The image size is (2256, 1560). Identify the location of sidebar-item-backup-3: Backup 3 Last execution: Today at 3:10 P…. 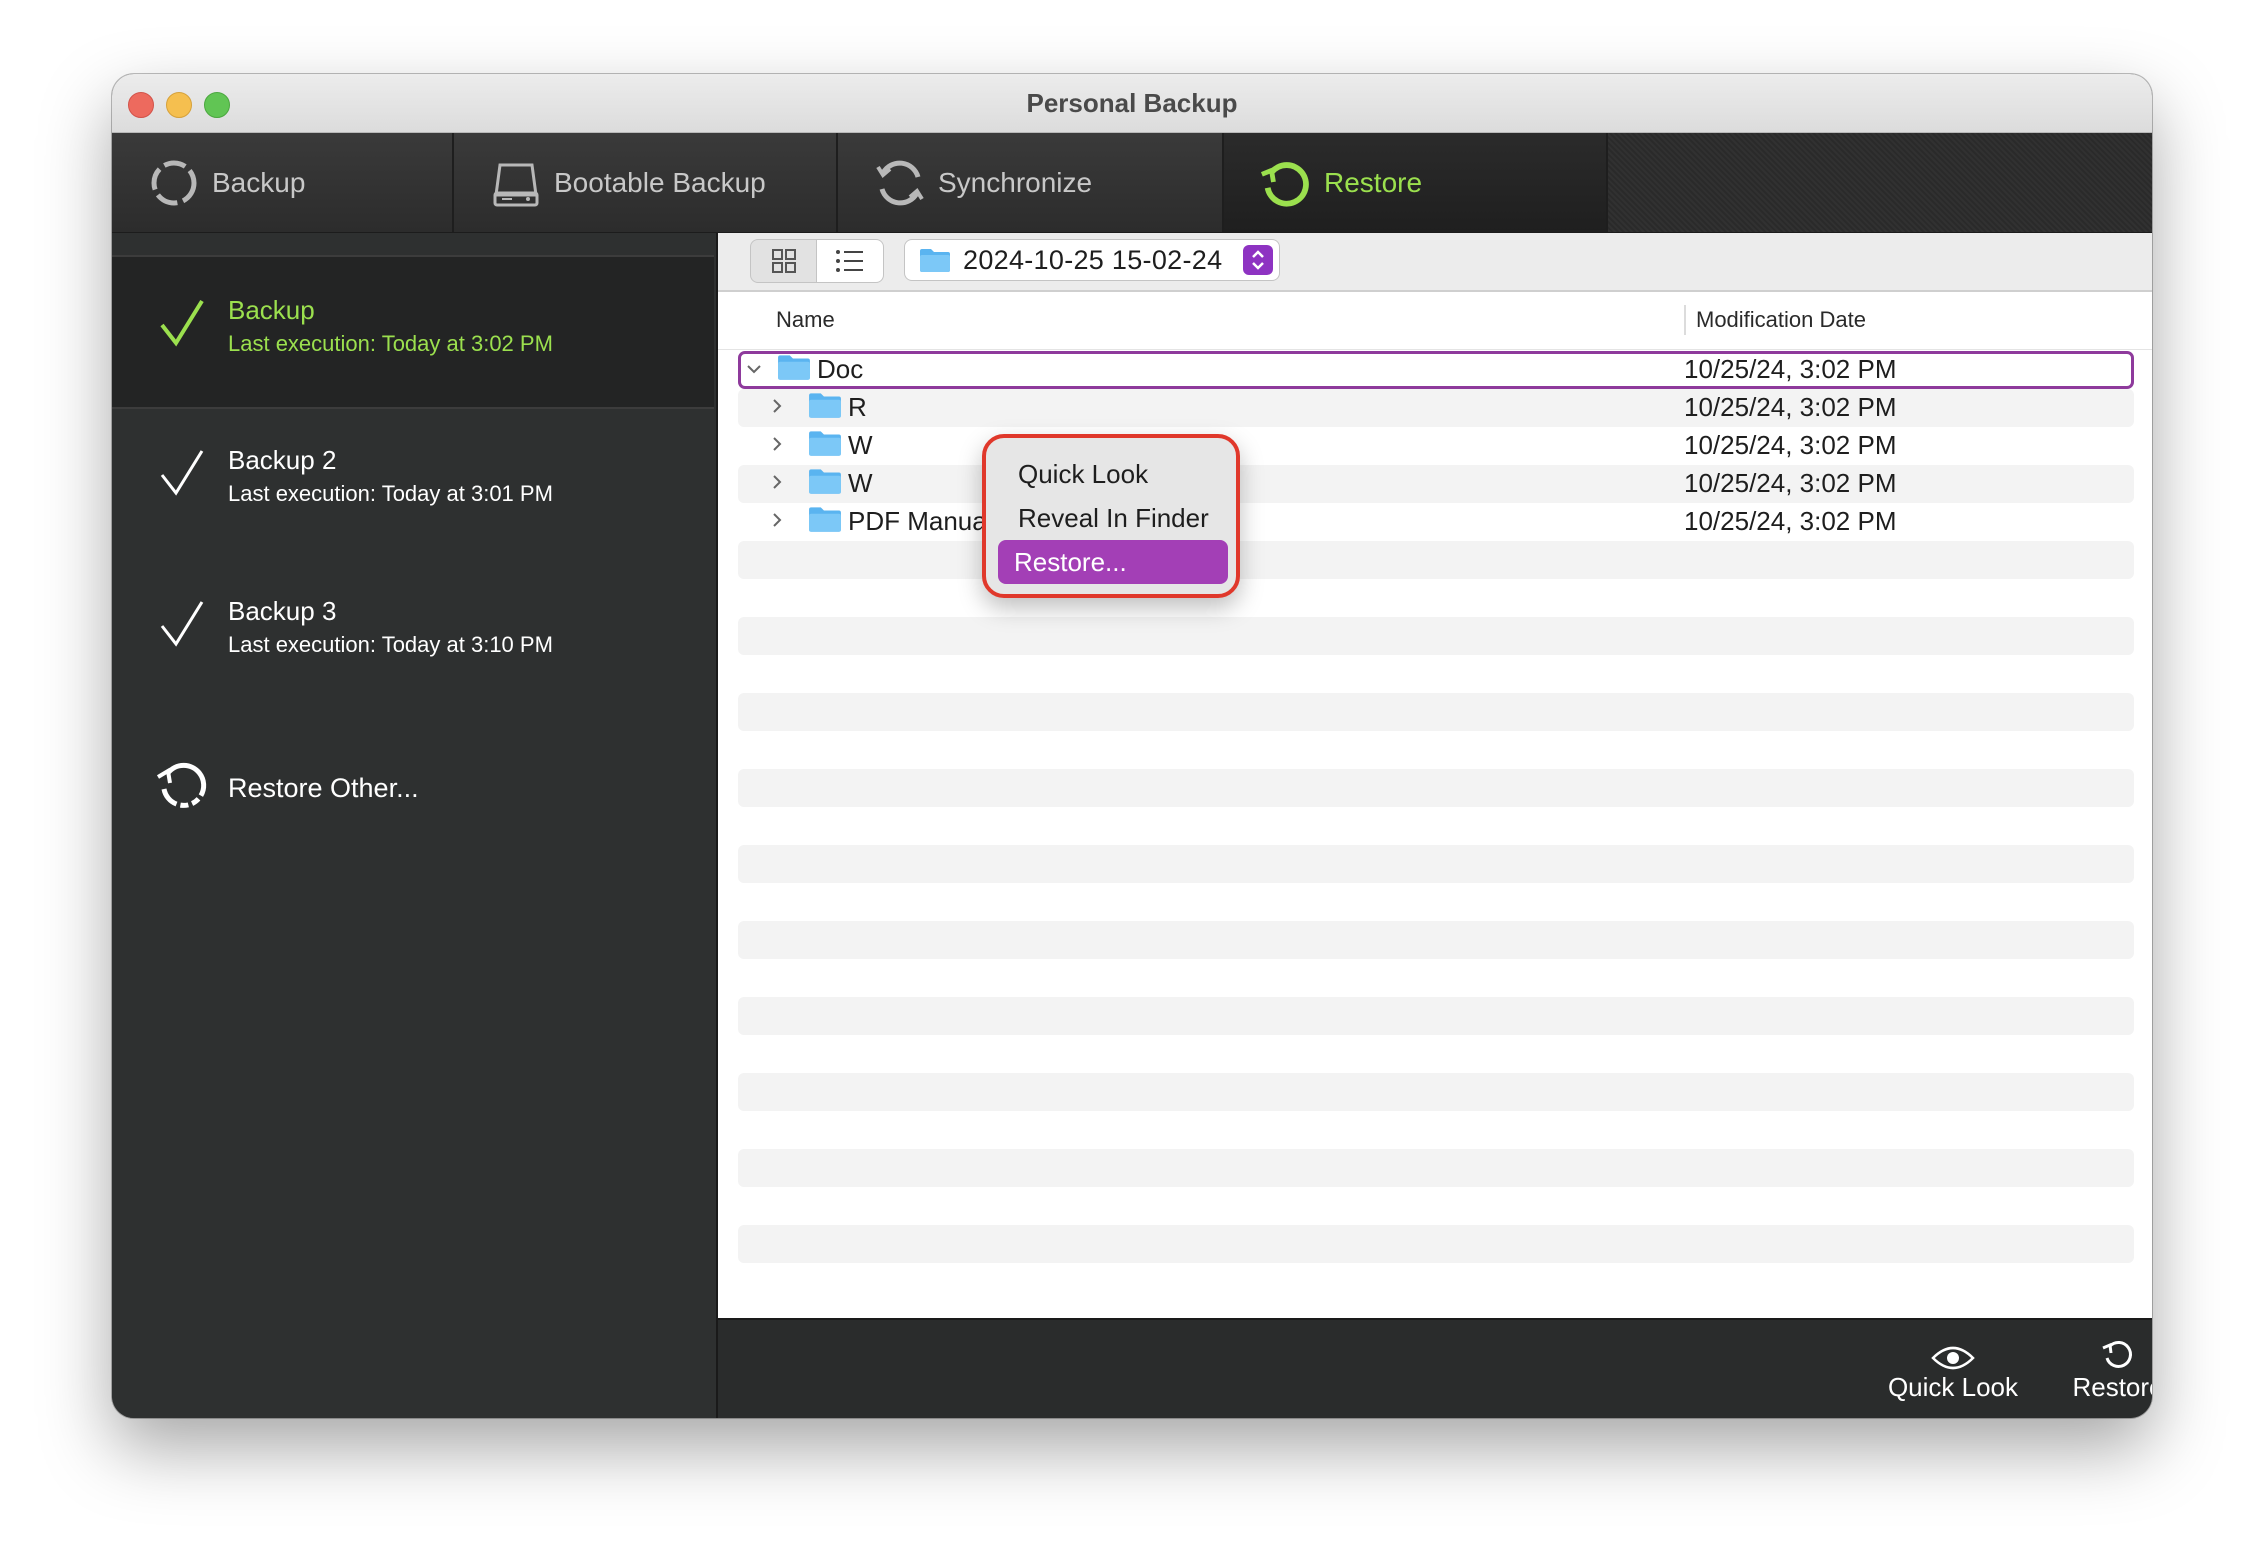
(413, 633).